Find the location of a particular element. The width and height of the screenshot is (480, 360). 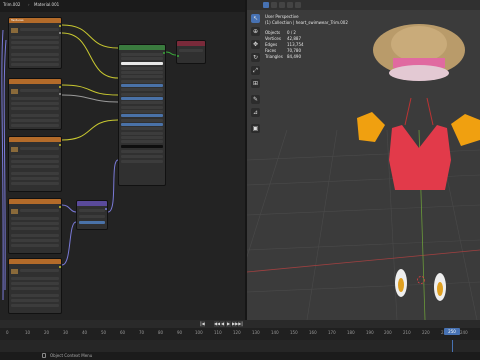

select-intersect-button is located at coordinates (298, 5).